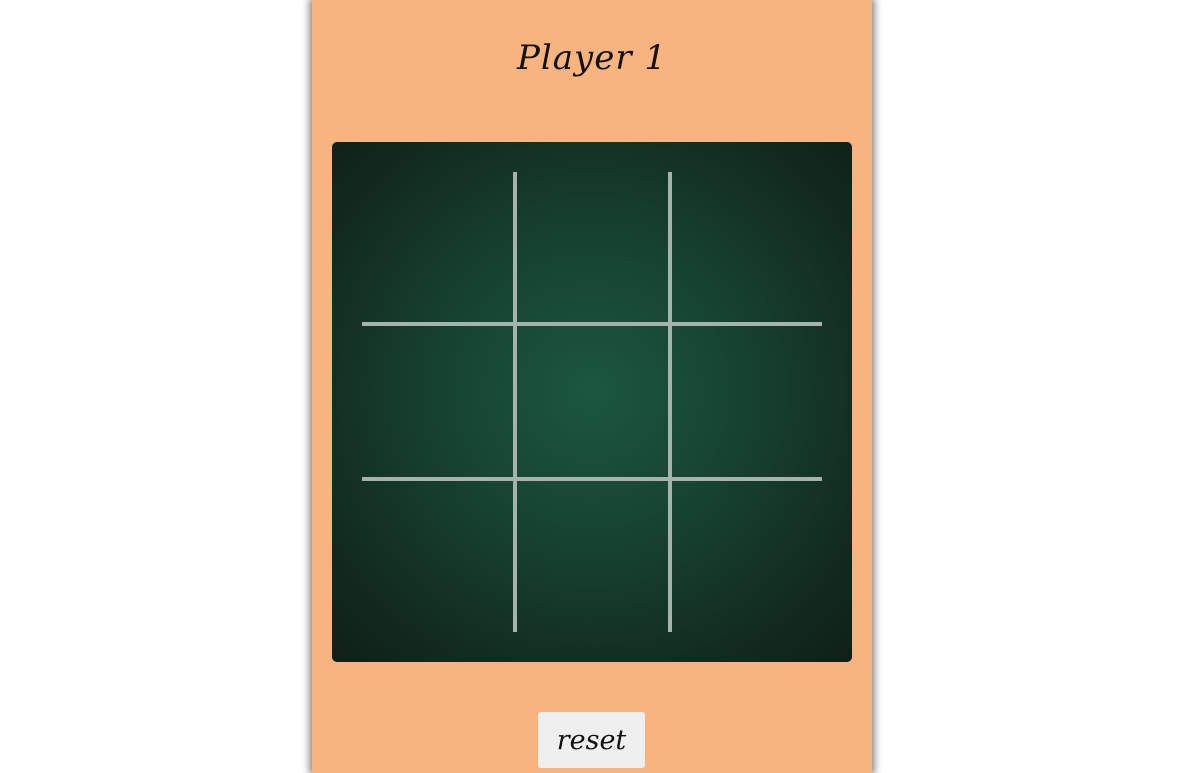 This screenshot has height=773, width=1183. I want to click on reset-button: reset, so click(591, 740).